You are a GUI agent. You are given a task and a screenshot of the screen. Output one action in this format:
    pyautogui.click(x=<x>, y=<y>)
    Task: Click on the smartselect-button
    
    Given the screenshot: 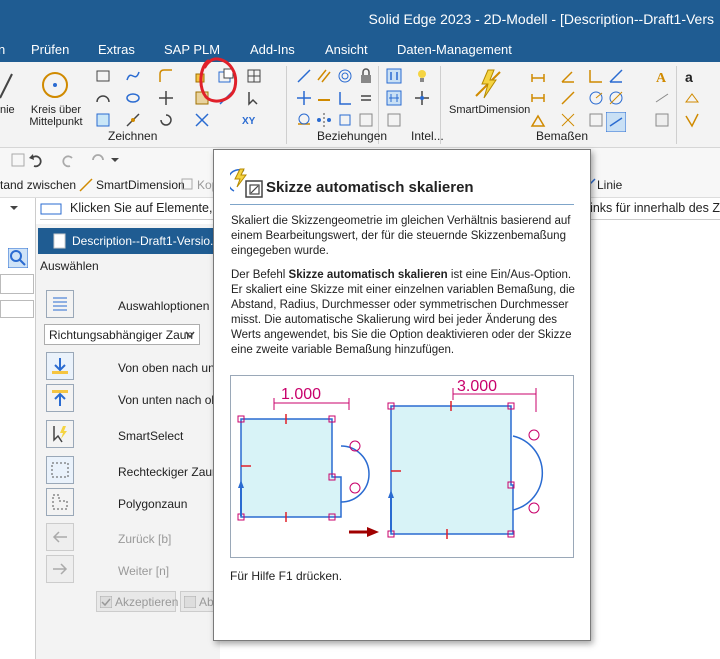 What is the action you would take?
    pyautogui.click(x=60, y=434)
    